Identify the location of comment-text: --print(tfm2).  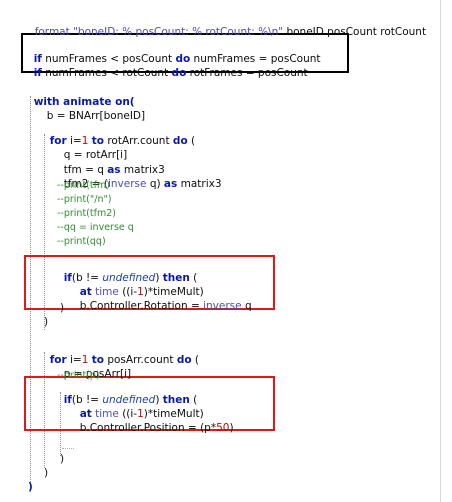
(86, 213).